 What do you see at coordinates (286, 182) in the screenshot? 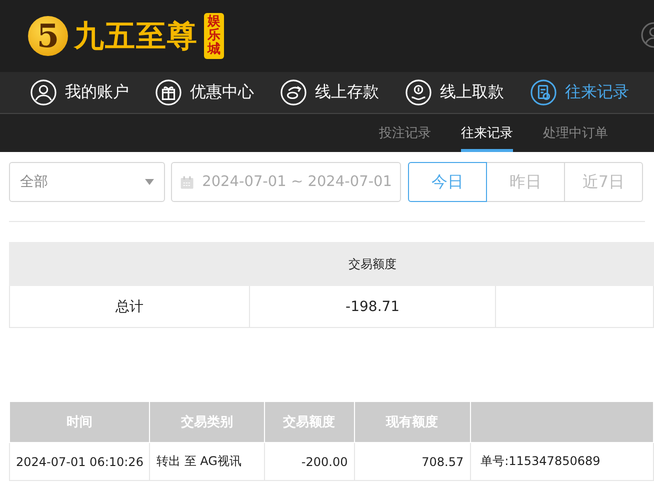
I see `date-range-field: 2024-07-01 ~ 2024-07-01` at bounding box center [286, 182].